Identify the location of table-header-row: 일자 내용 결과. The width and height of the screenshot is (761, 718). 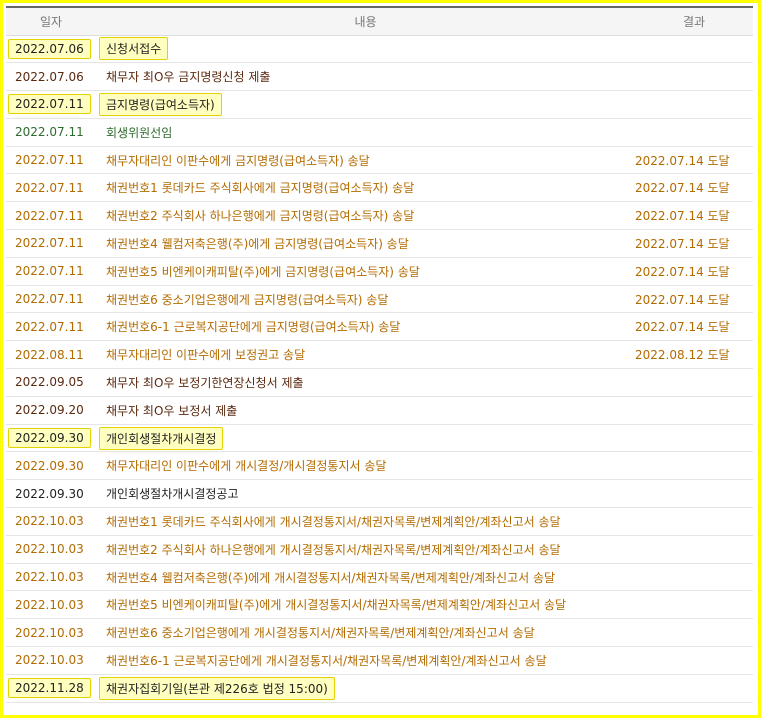
(379, 21).